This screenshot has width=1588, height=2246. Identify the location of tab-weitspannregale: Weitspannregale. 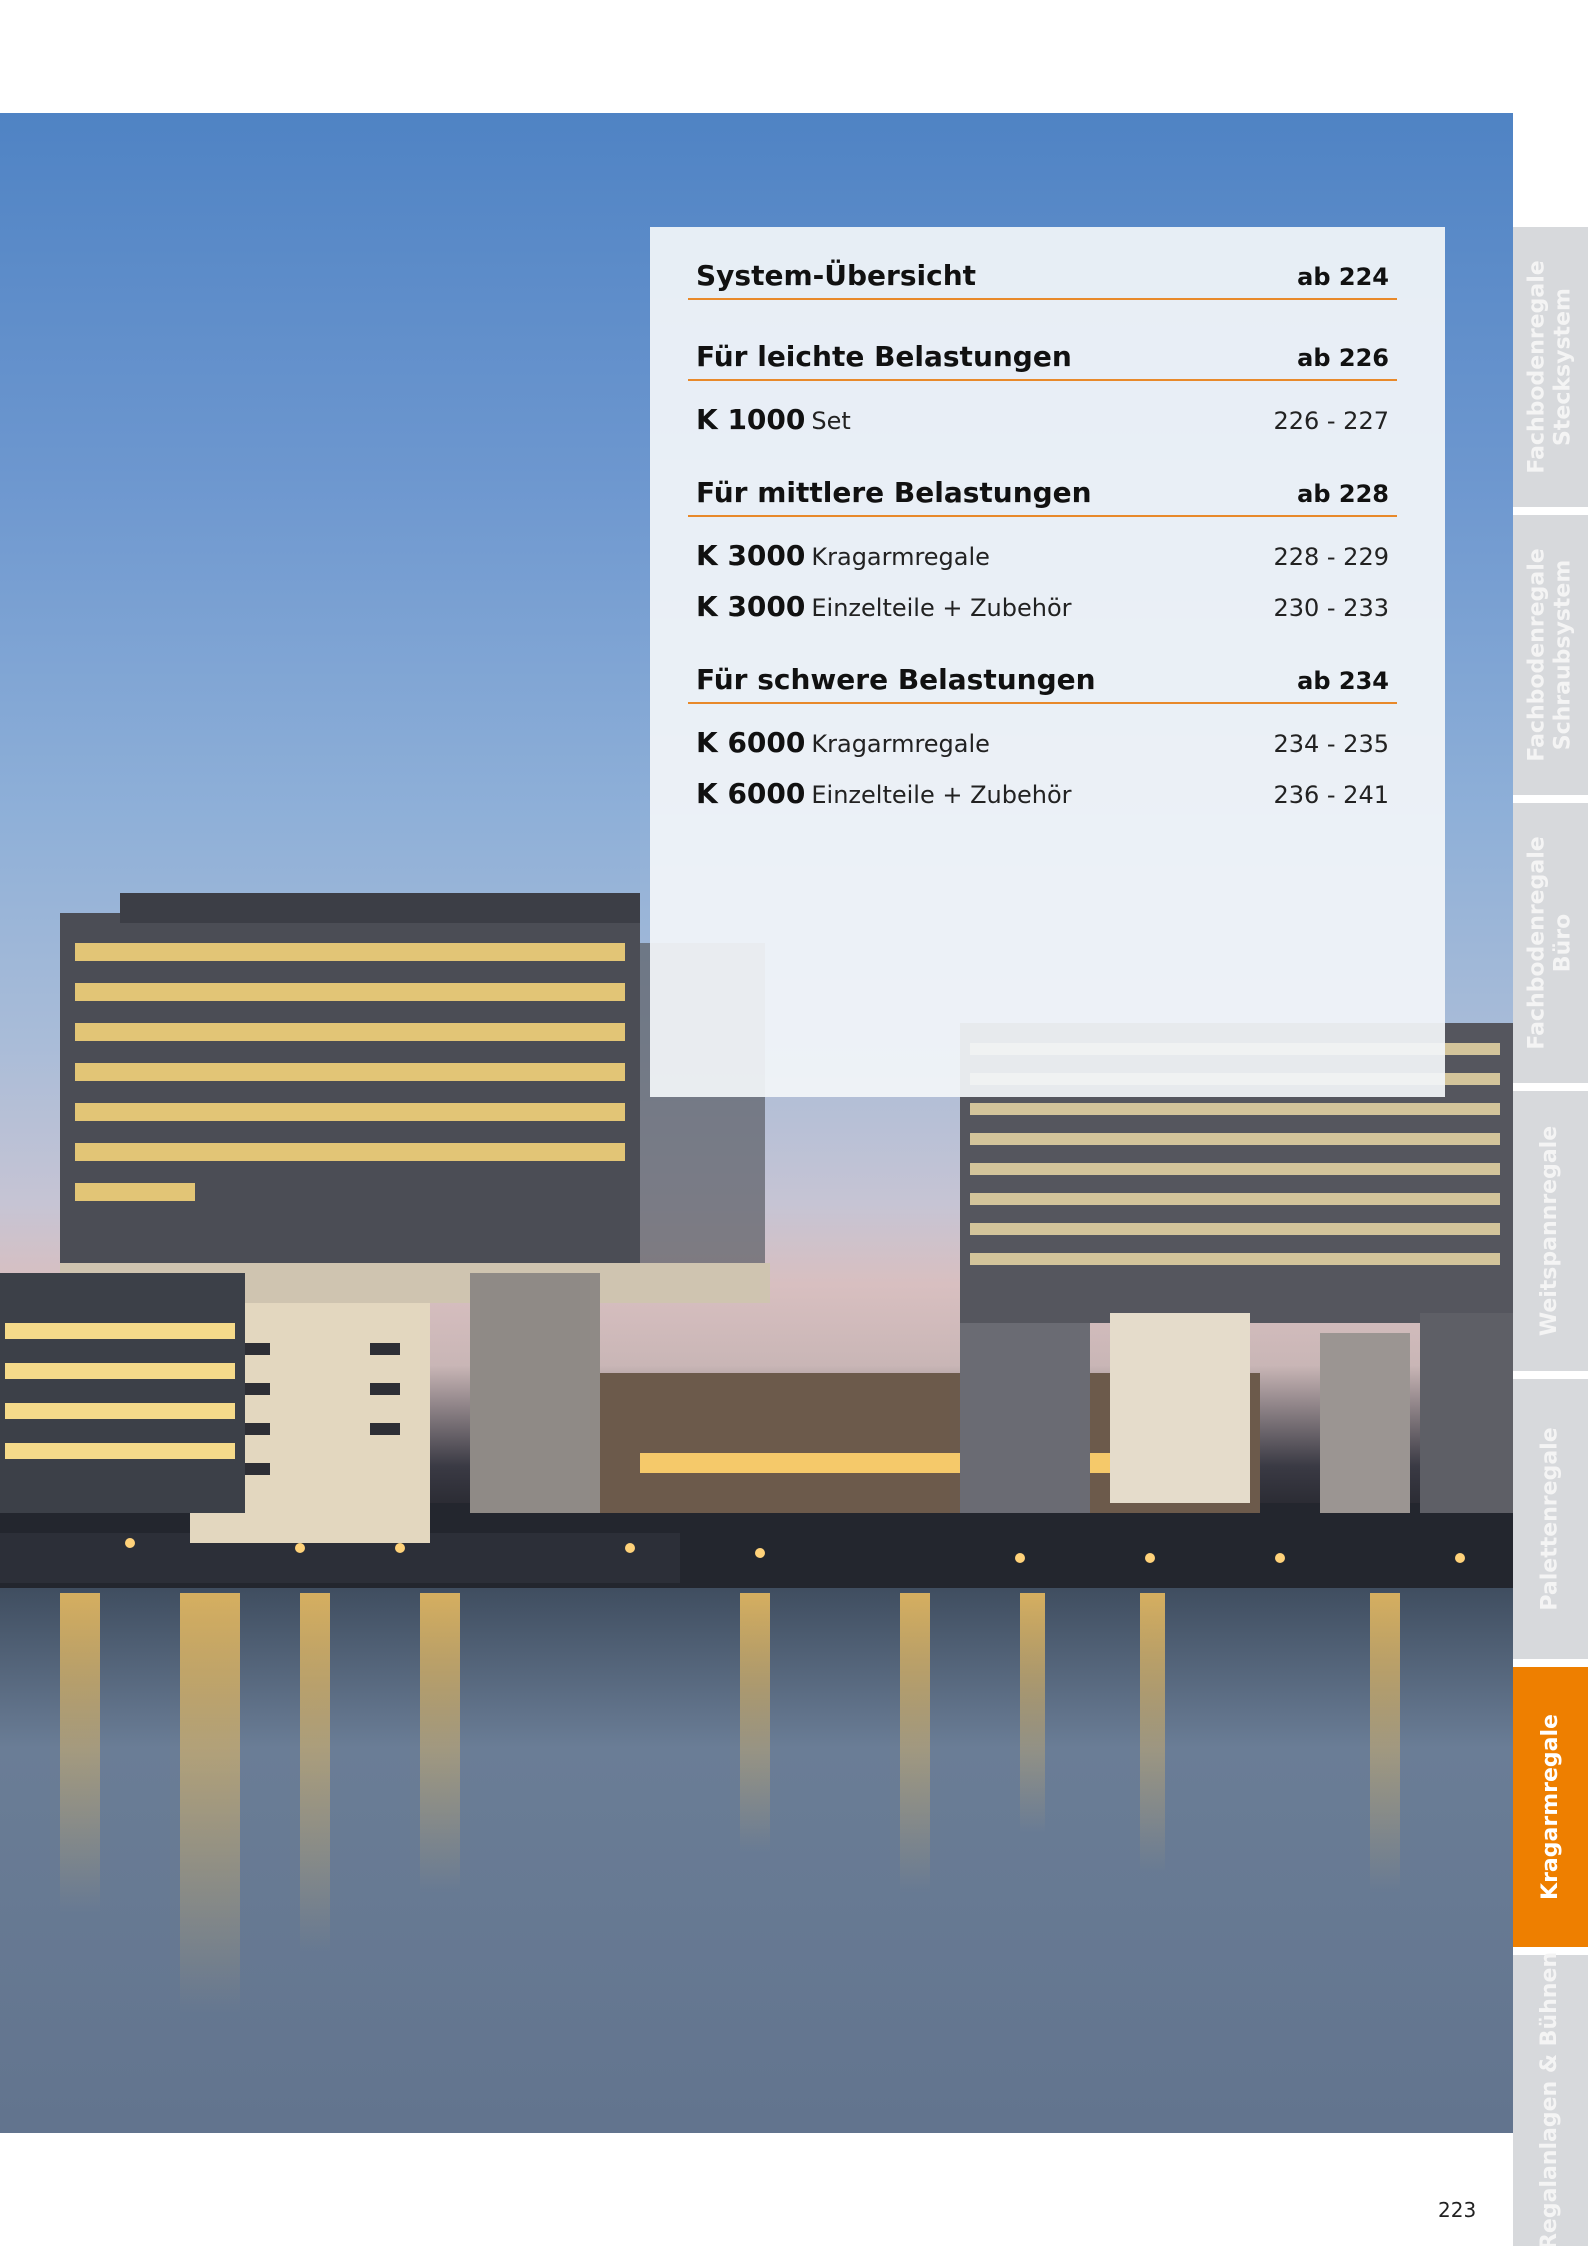
(1550, 1233).